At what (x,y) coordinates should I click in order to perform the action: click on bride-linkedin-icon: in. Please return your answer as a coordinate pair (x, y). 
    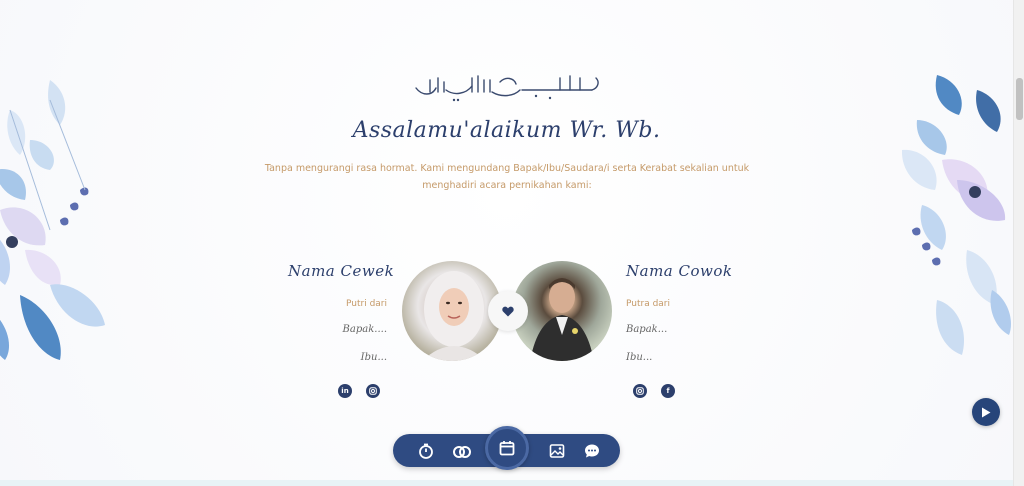
    Looking at the image, I should click on (345, 391).